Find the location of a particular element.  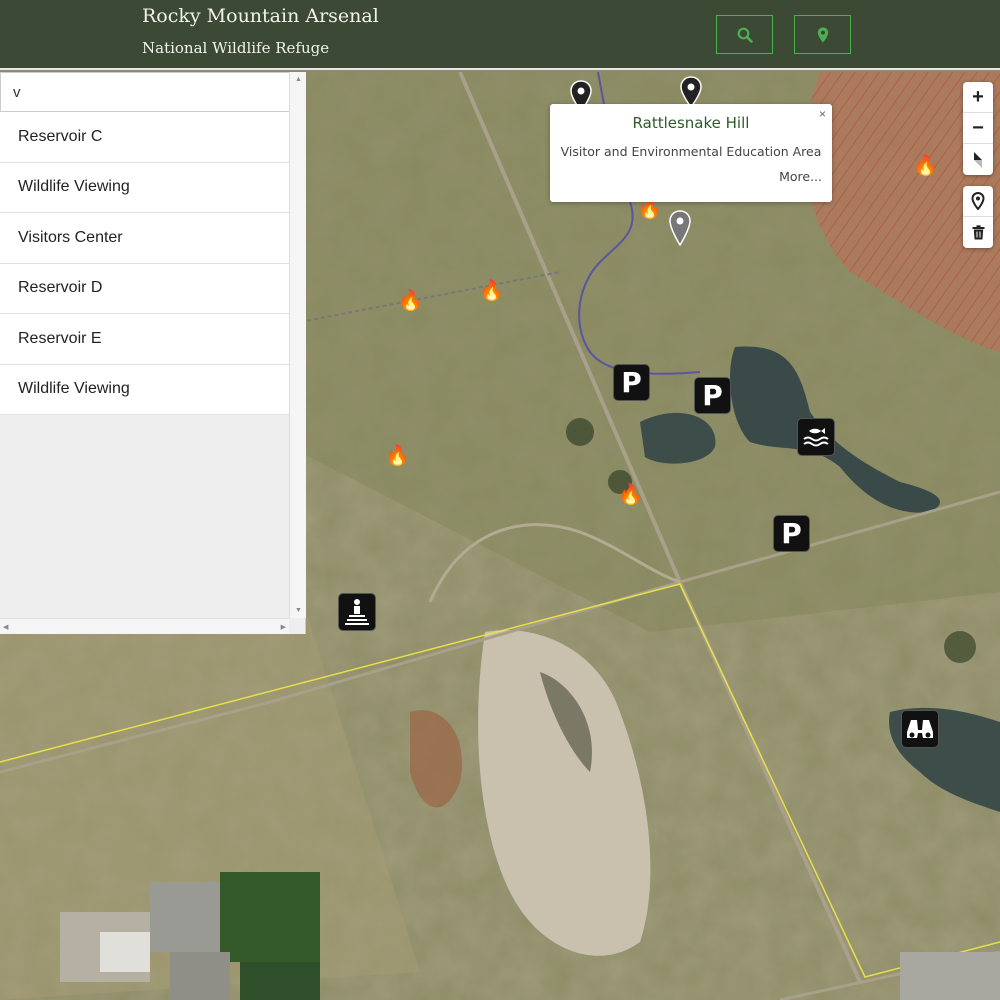

search-result-item: Visitors Center is located at coordinates (144, 238).